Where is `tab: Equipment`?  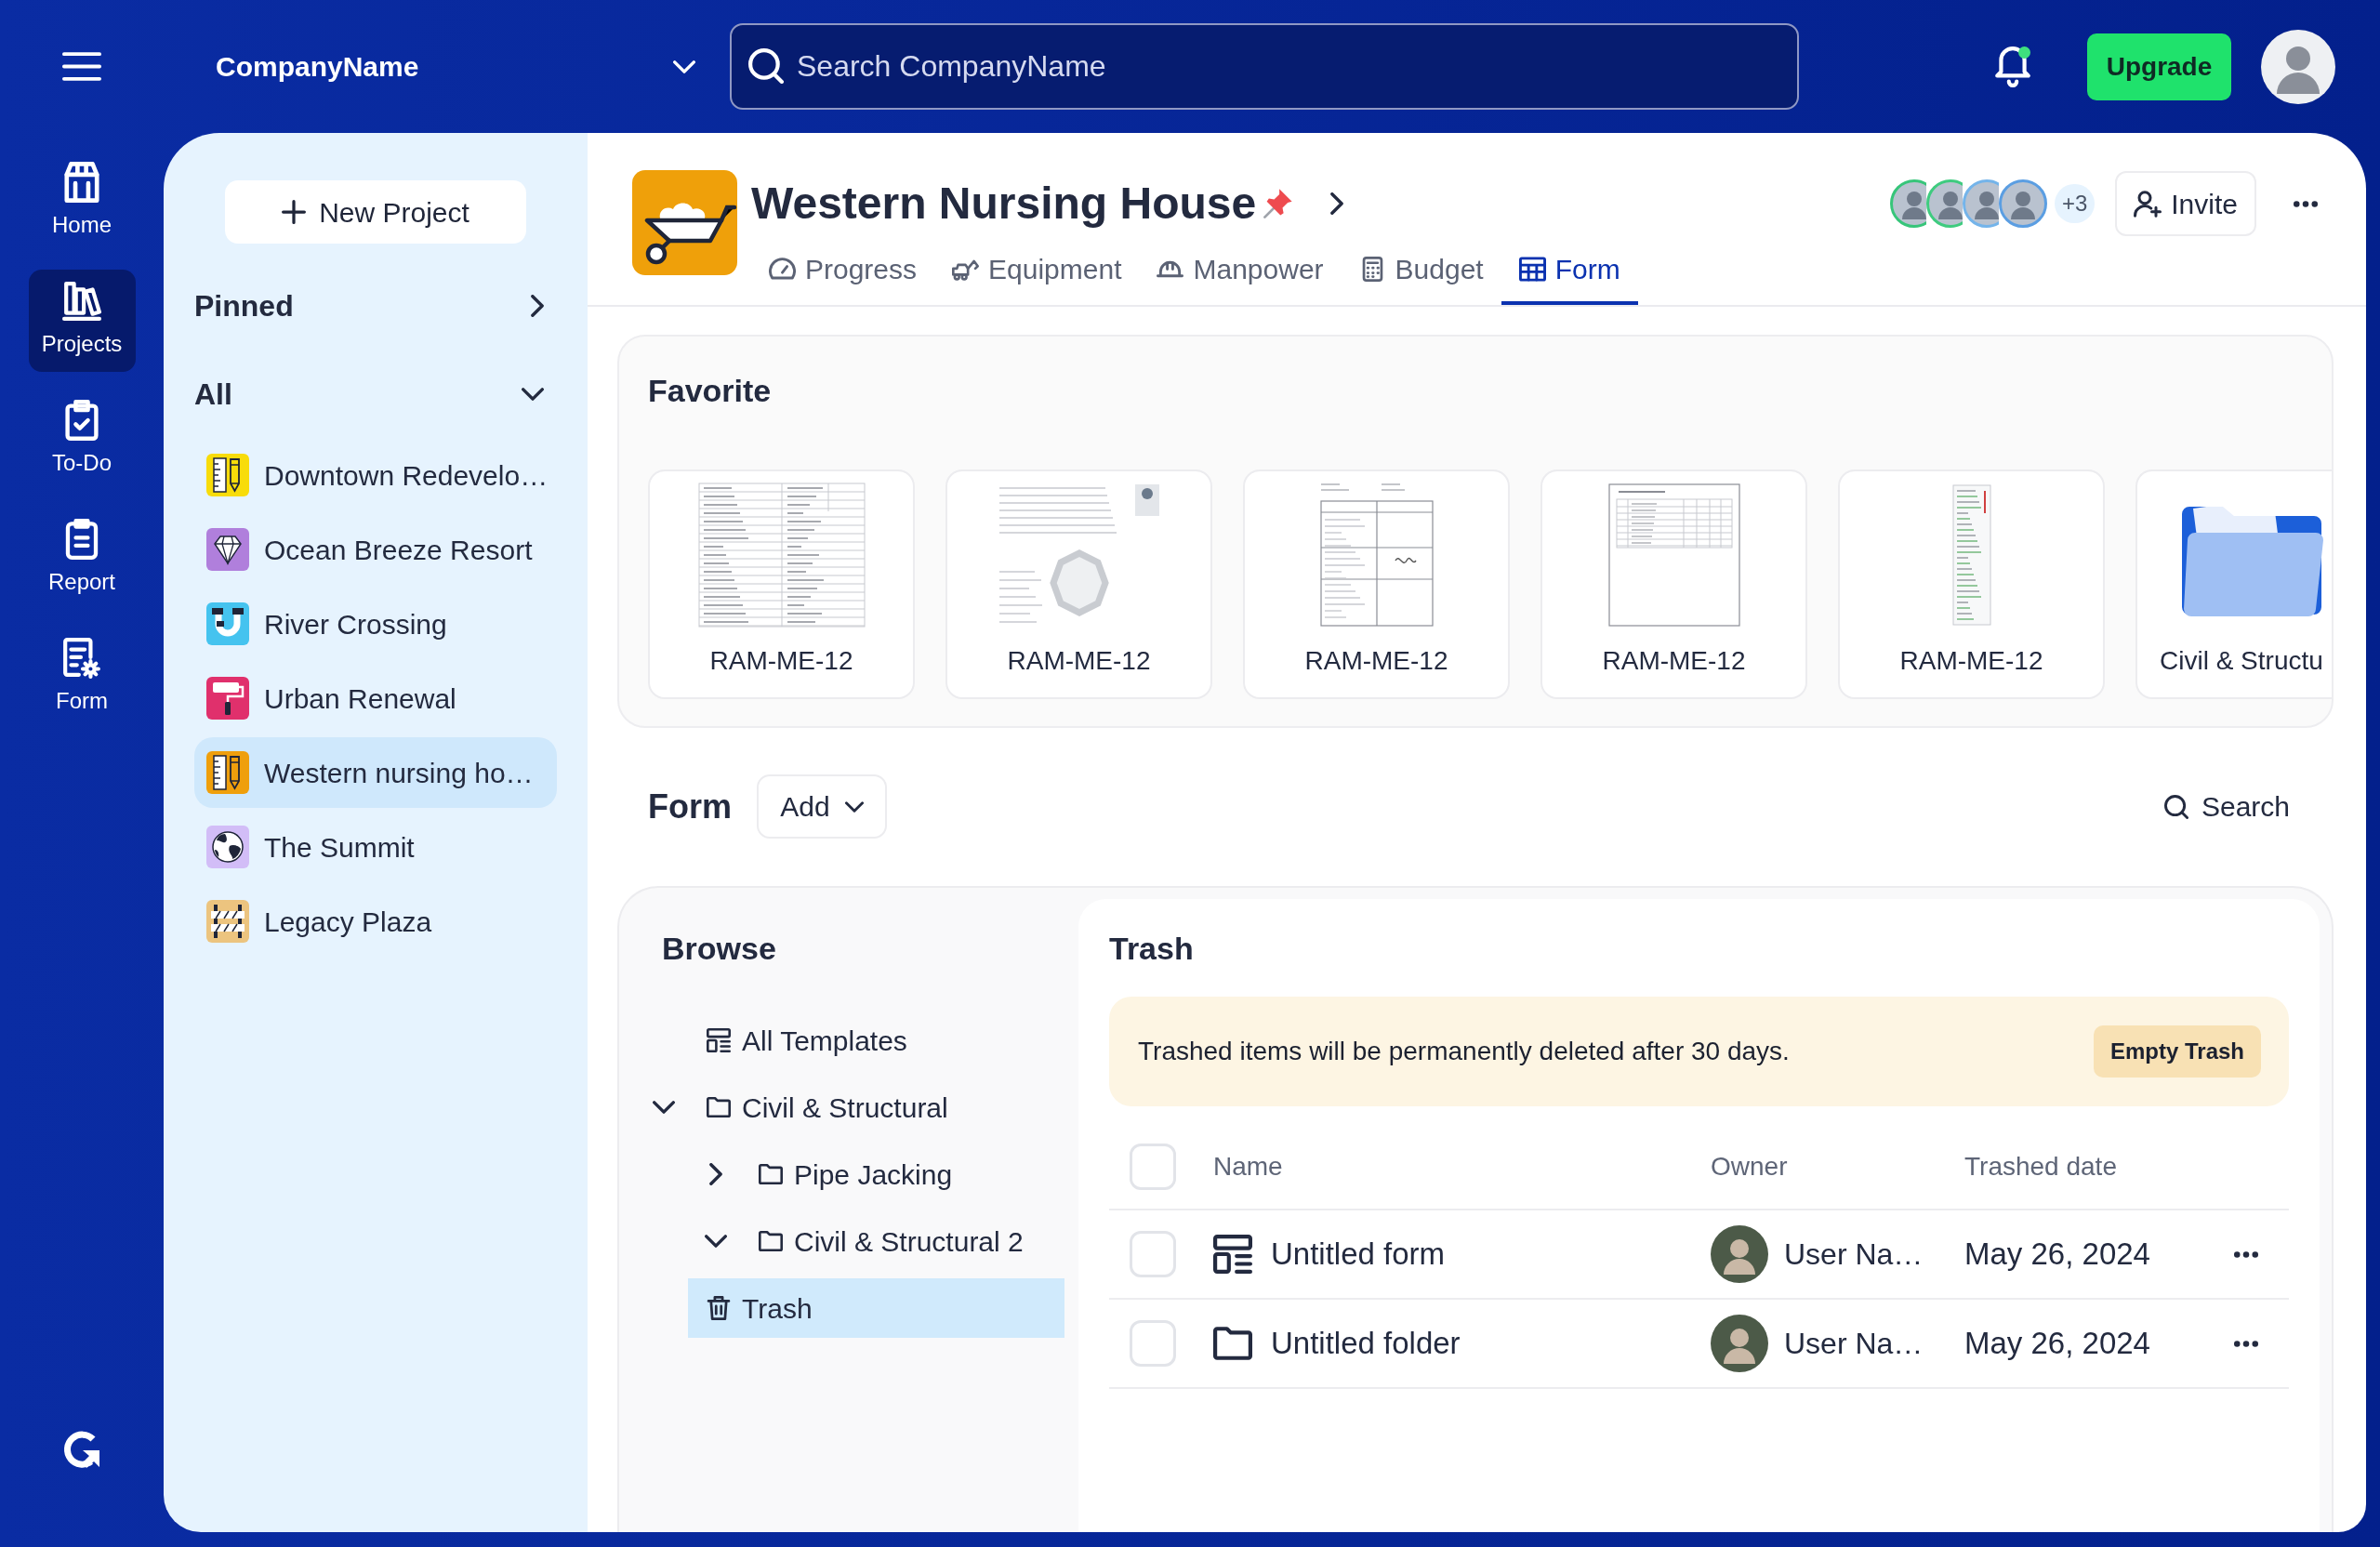
tab: Equipment is located at coordinates (1037, 271).